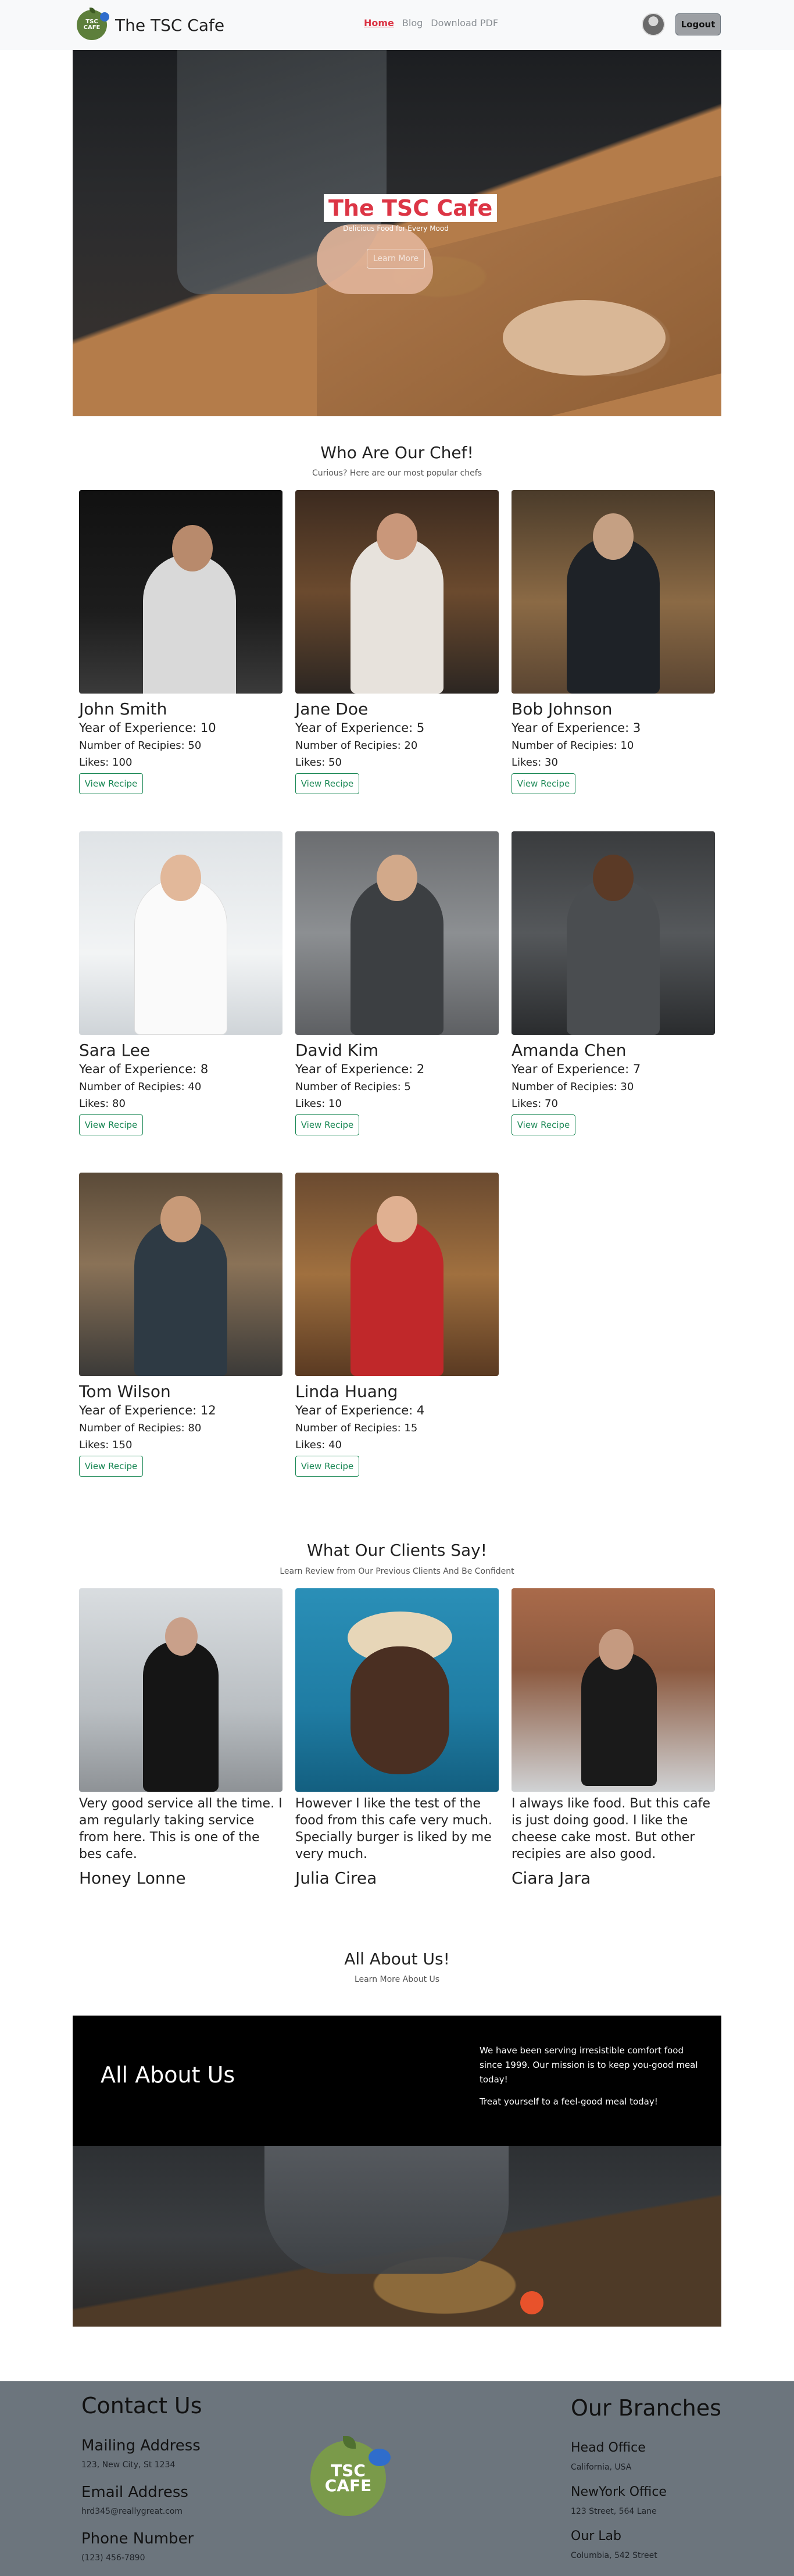 Image resolution: width=794 pixels, height=2576 pixels. What do you see at coordinates (318, 762) in the screenshot?
I see `chef-likes: Likes: 50` at bounding box center [318, 762].